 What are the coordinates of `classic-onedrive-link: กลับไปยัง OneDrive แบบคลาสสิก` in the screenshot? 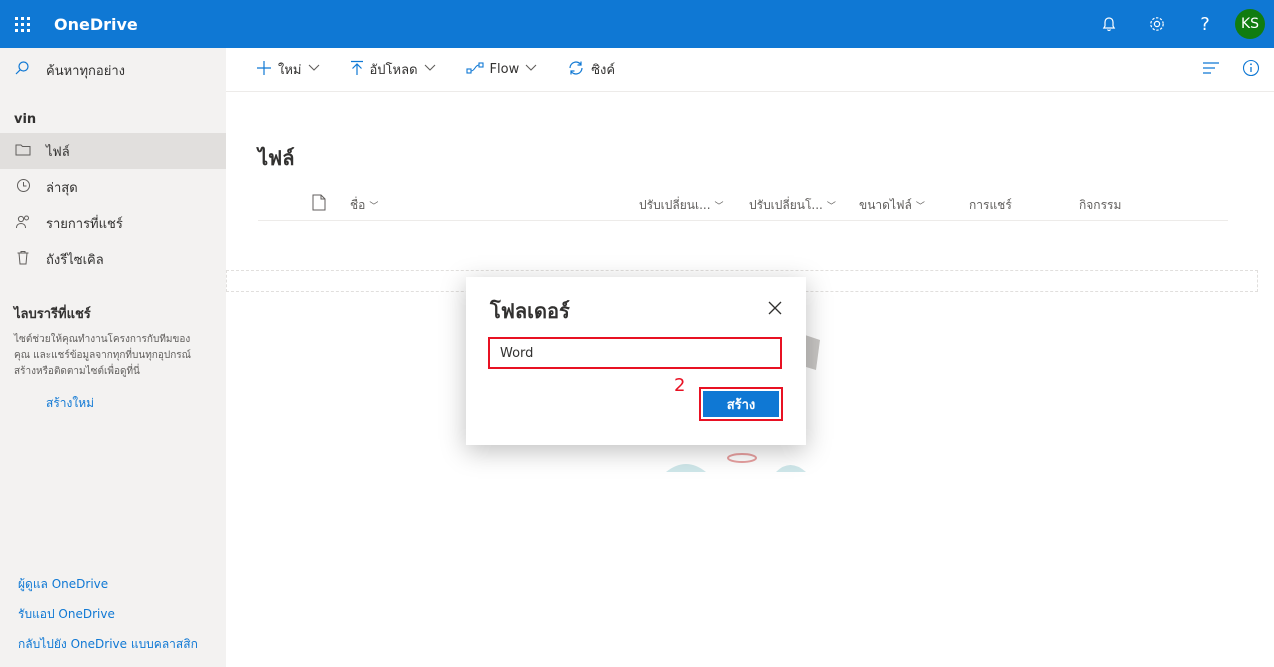 It's located at (108, 644).